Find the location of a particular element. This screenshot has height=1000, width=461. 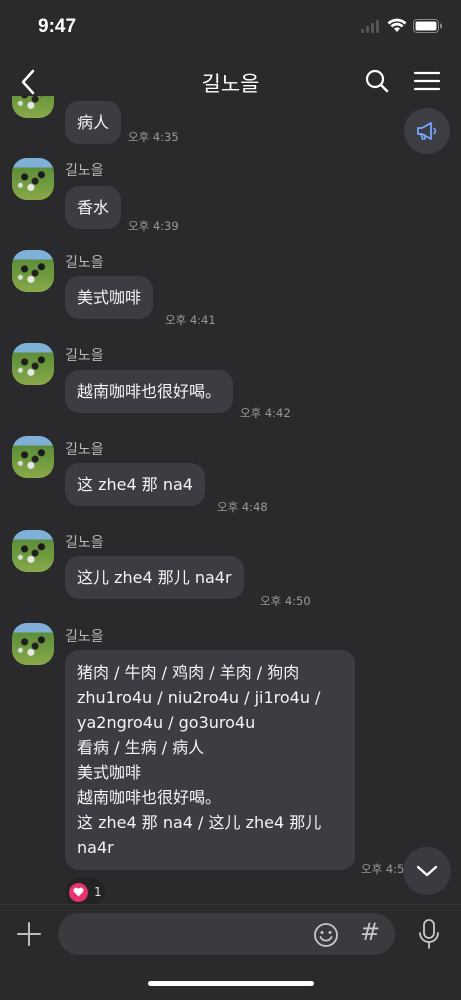

reaction-count: 1 is located at coordinates (98, 892).